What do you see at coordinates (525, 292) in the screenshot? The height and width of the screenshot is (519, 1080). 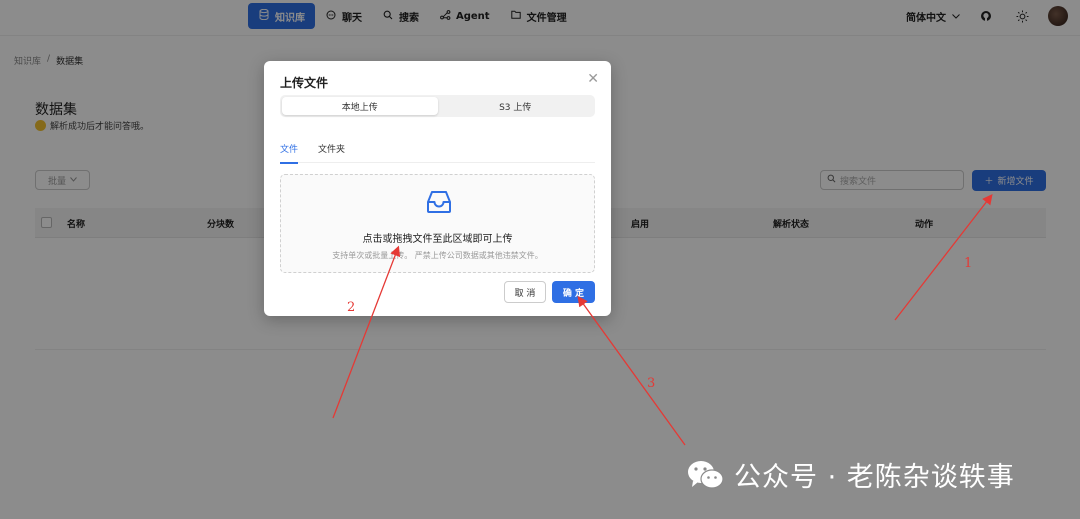 I see `cancel-button: 取 消` at bounding box center [525, 292].